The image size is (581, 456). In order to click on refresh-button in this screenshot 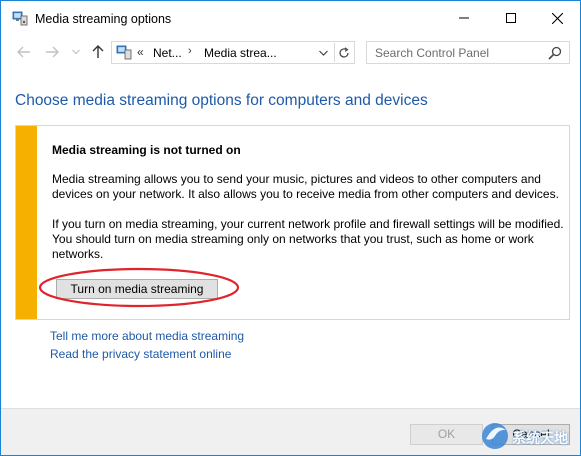, I will do `click(343, 52)`.